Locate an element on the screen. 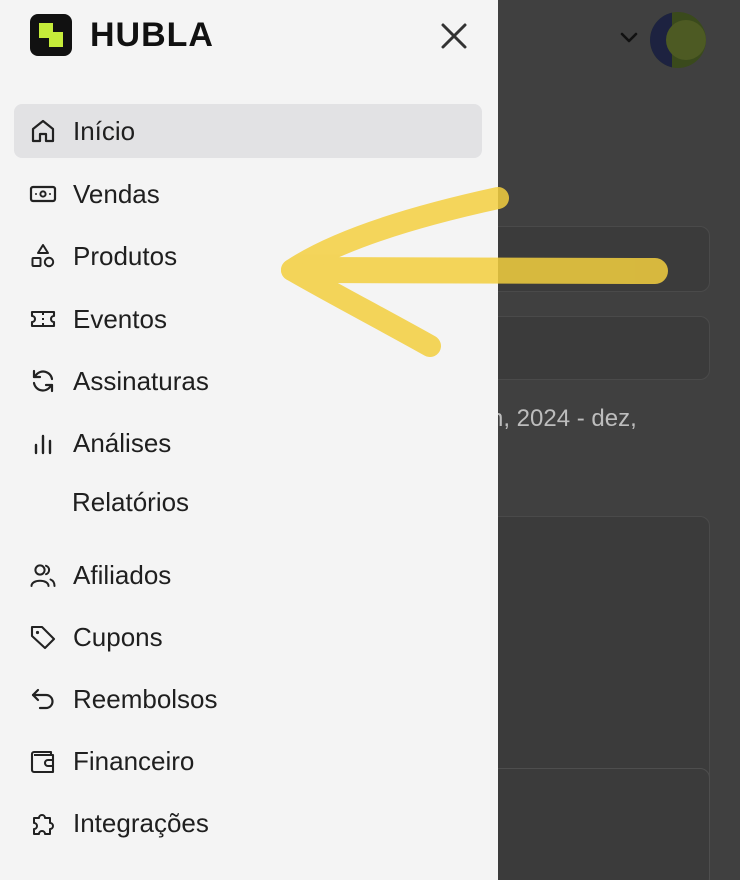 The width and height of the screenshot is (740, 880). puzzle-icon is located at coordinates (43, 823).